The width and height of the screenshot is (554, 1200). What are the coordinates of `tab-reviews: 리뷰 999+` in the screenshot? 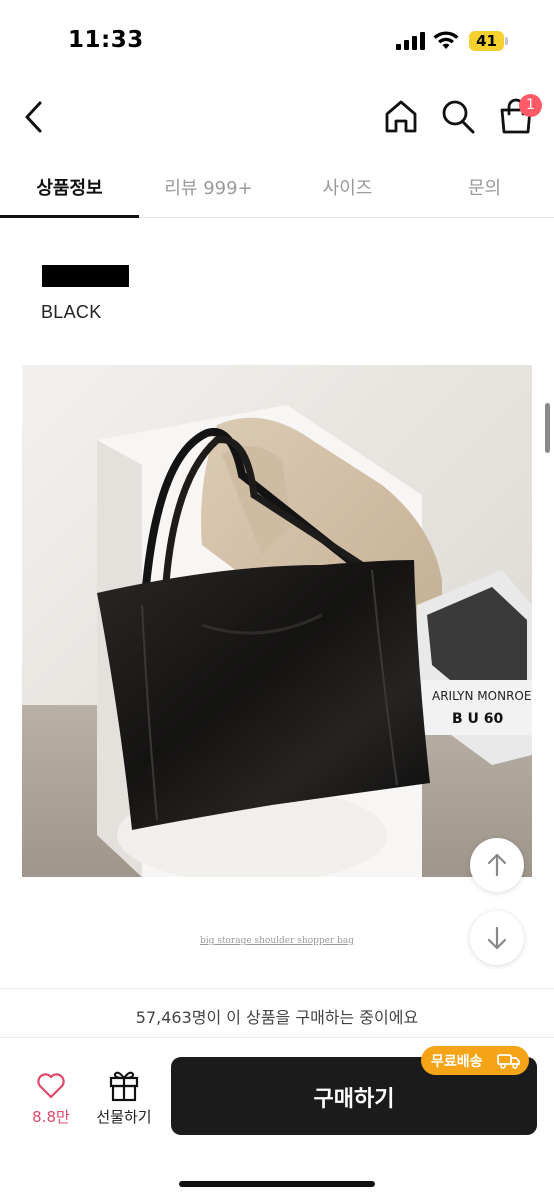 It's located at (208, 189).